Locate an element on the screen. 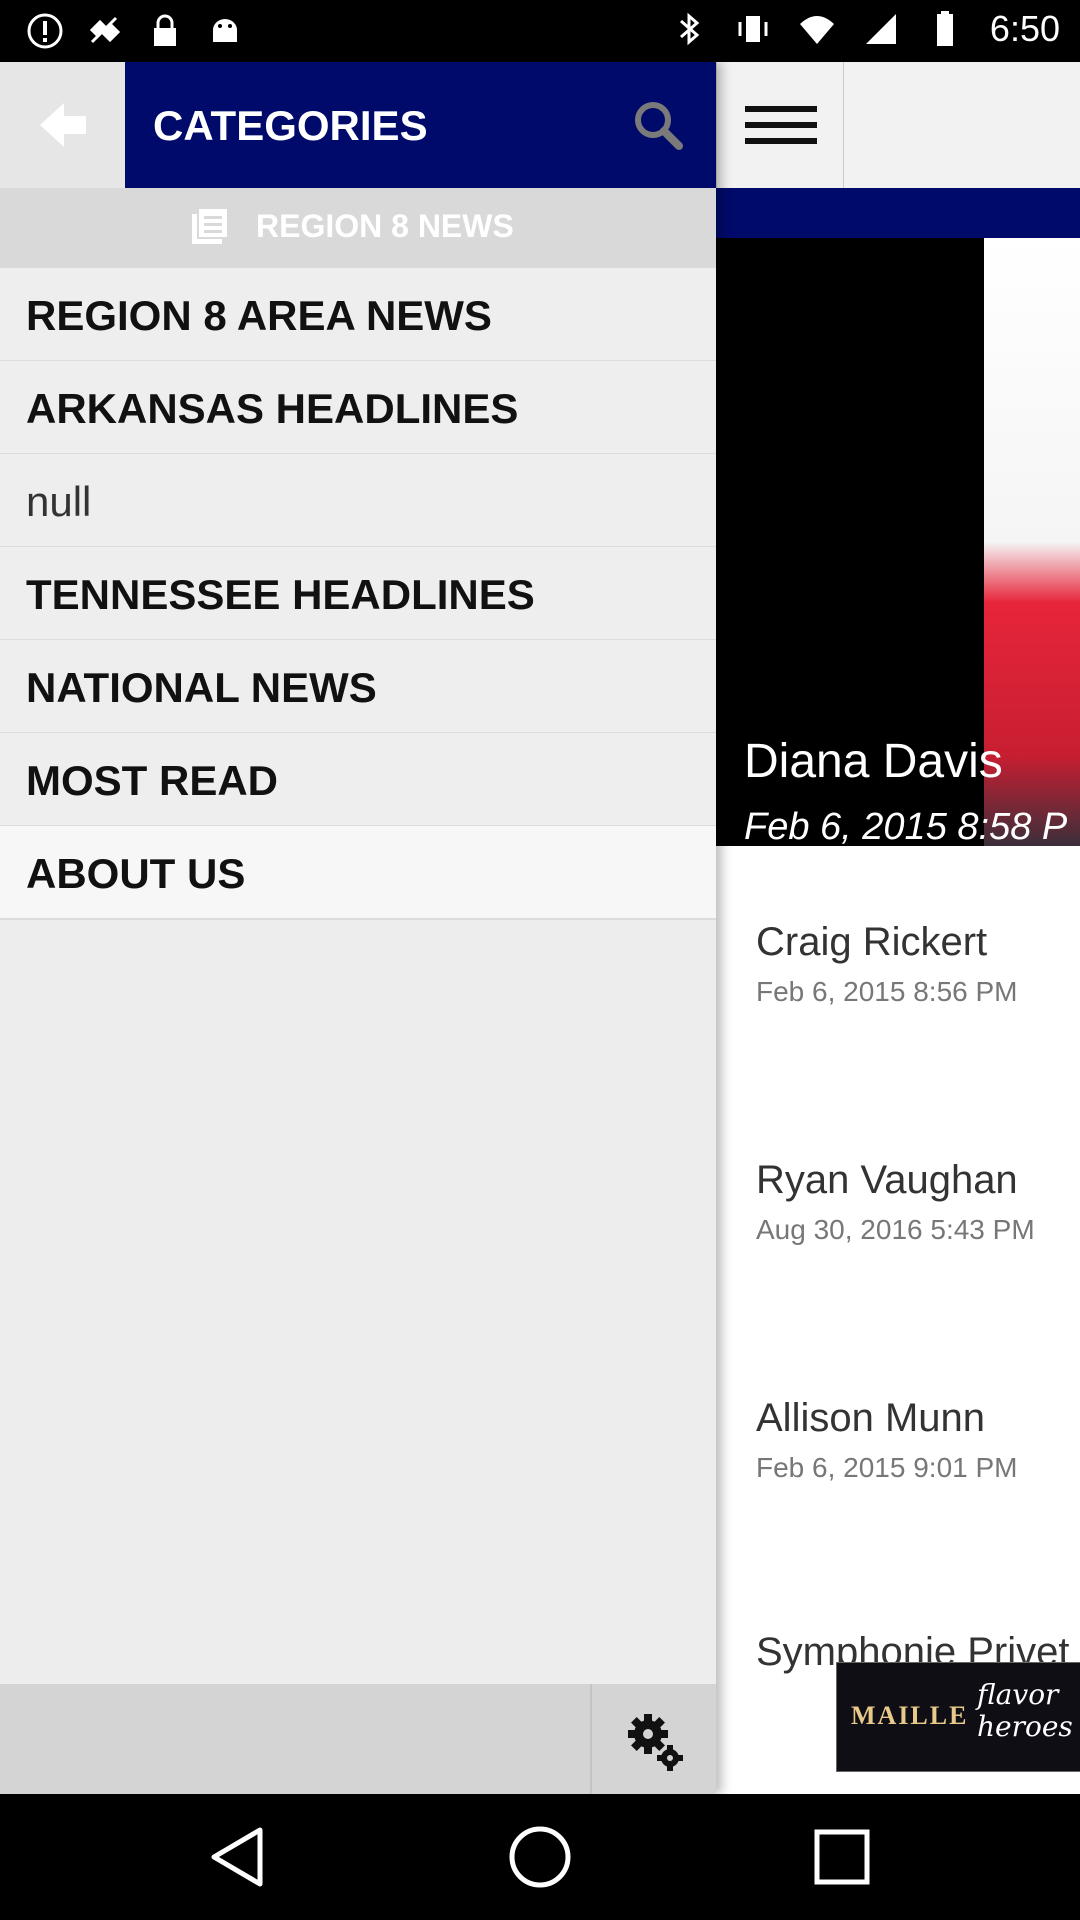  gears-icon is located at coordinates (655, 1742).